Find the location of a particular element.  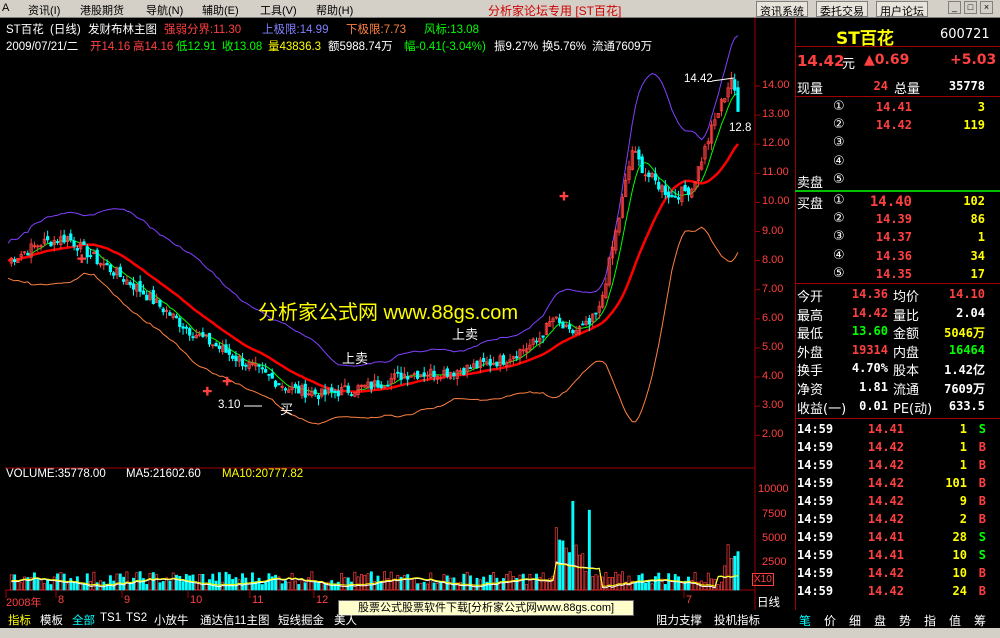

indicator-tab: 模板 is located at coordinates (51, 620).